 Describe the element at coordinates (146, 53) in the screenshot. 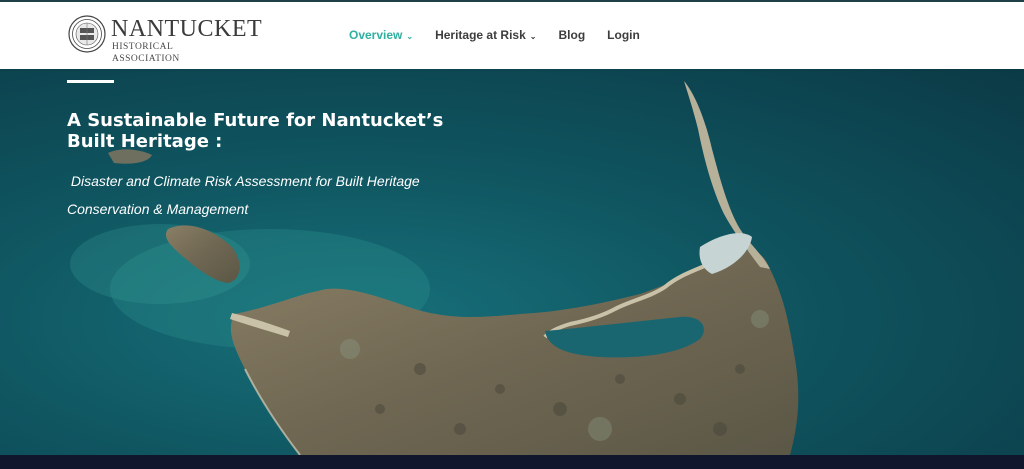

I see `logo-subtitle: HISTORICAL ASSOCIATION` at that location.